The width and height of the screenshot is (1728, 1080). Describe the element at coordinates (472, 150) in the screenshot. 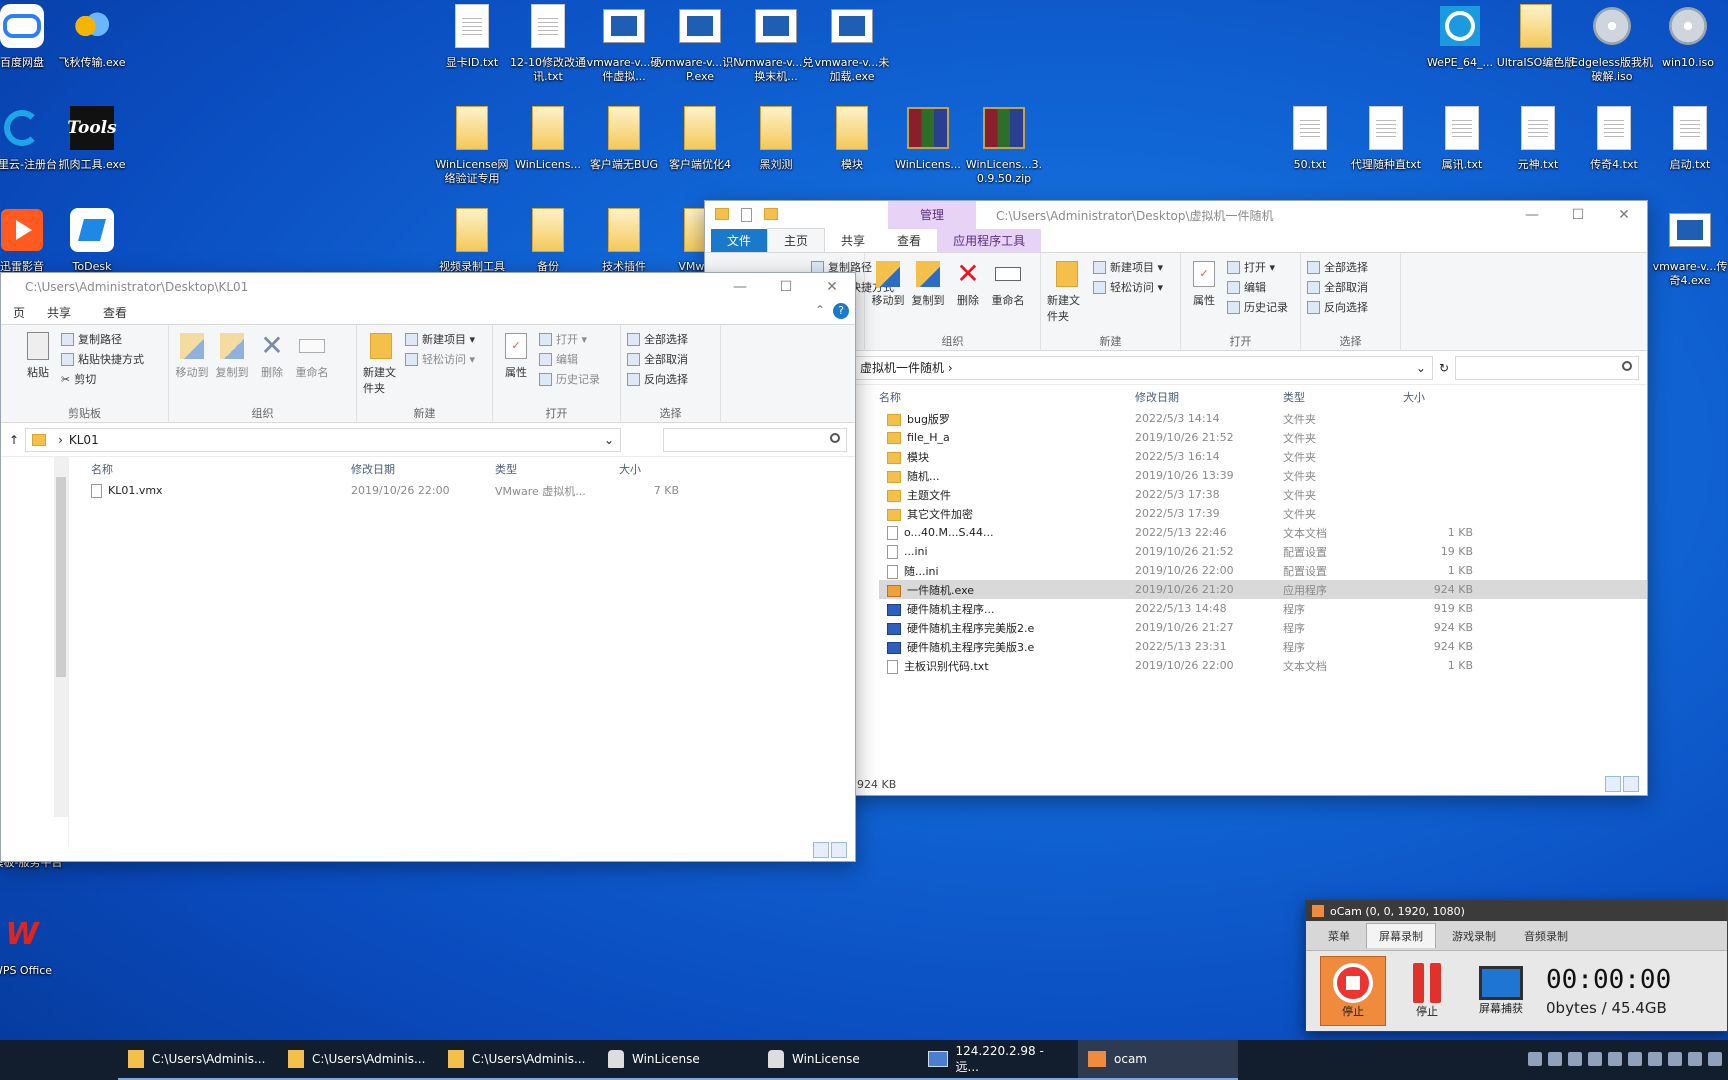

I see `desktop-icon: WinLicense网络验证专用` at that location.